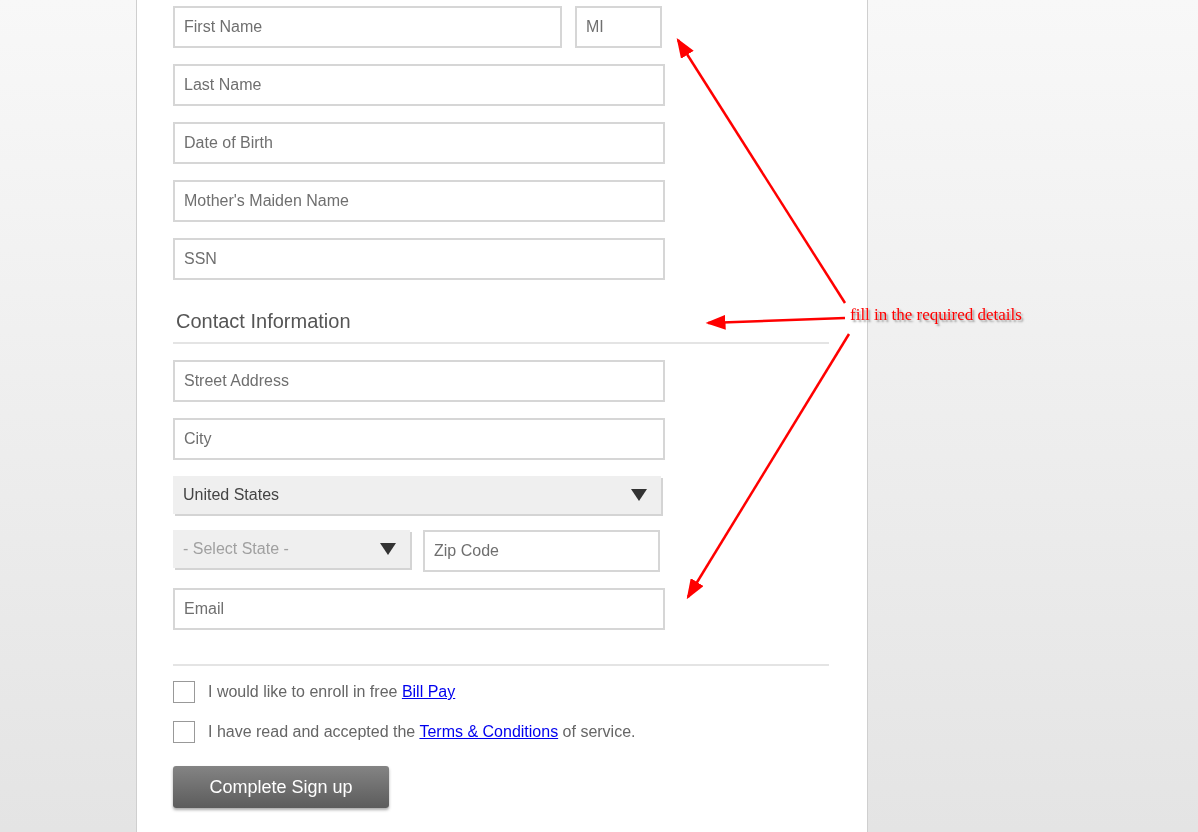 This screenshot has width=1198, height=832. I want to click on input-field: Date of Birth, so click(419, 143).